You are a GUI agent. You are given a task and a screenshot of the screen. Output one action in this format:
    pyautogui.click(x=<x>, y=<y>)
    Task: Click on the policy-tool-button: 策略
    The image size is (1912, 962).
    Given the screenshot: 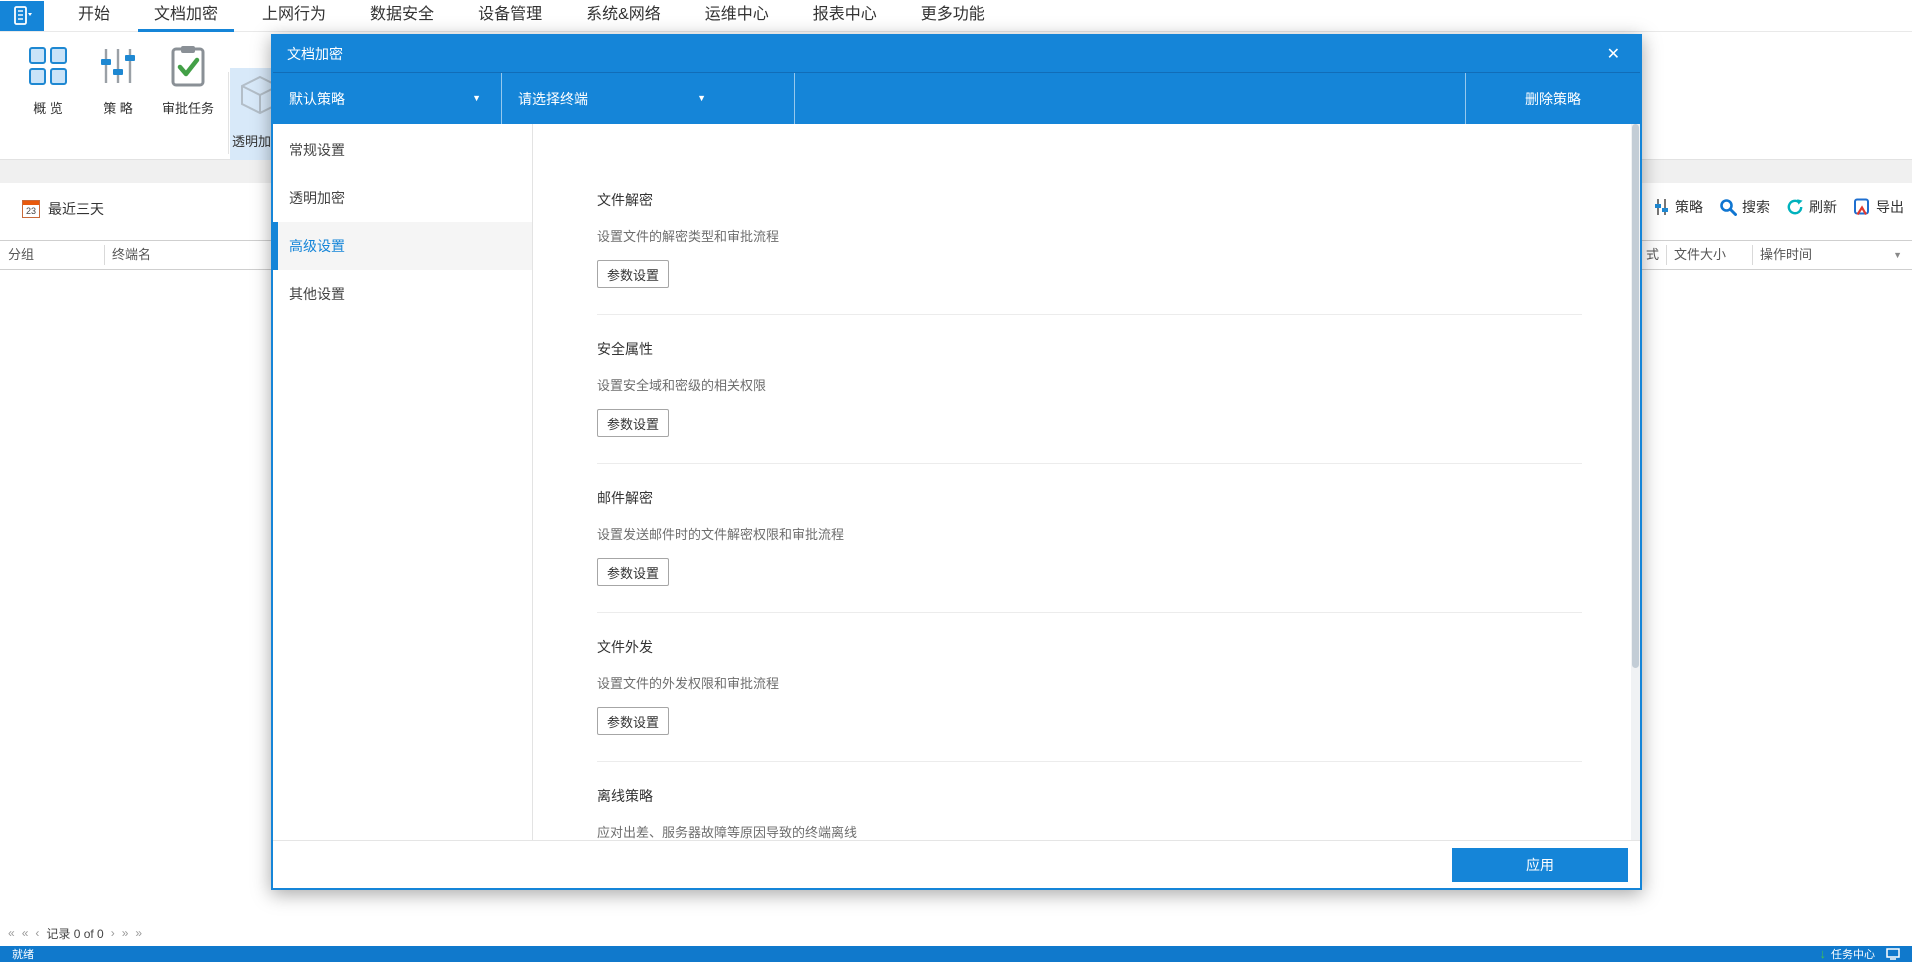 What is the action you would take?
    pyautogui.click(x=1678, y=207)
    